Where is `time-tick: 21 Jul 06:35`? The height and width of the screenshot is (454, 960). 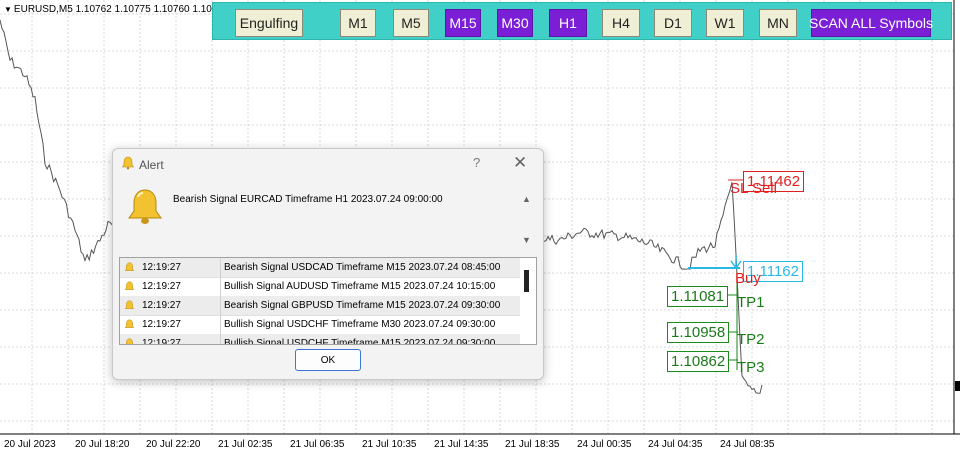
time-tick: 21 Jul 06:35 is located at coordinates (317, 444).